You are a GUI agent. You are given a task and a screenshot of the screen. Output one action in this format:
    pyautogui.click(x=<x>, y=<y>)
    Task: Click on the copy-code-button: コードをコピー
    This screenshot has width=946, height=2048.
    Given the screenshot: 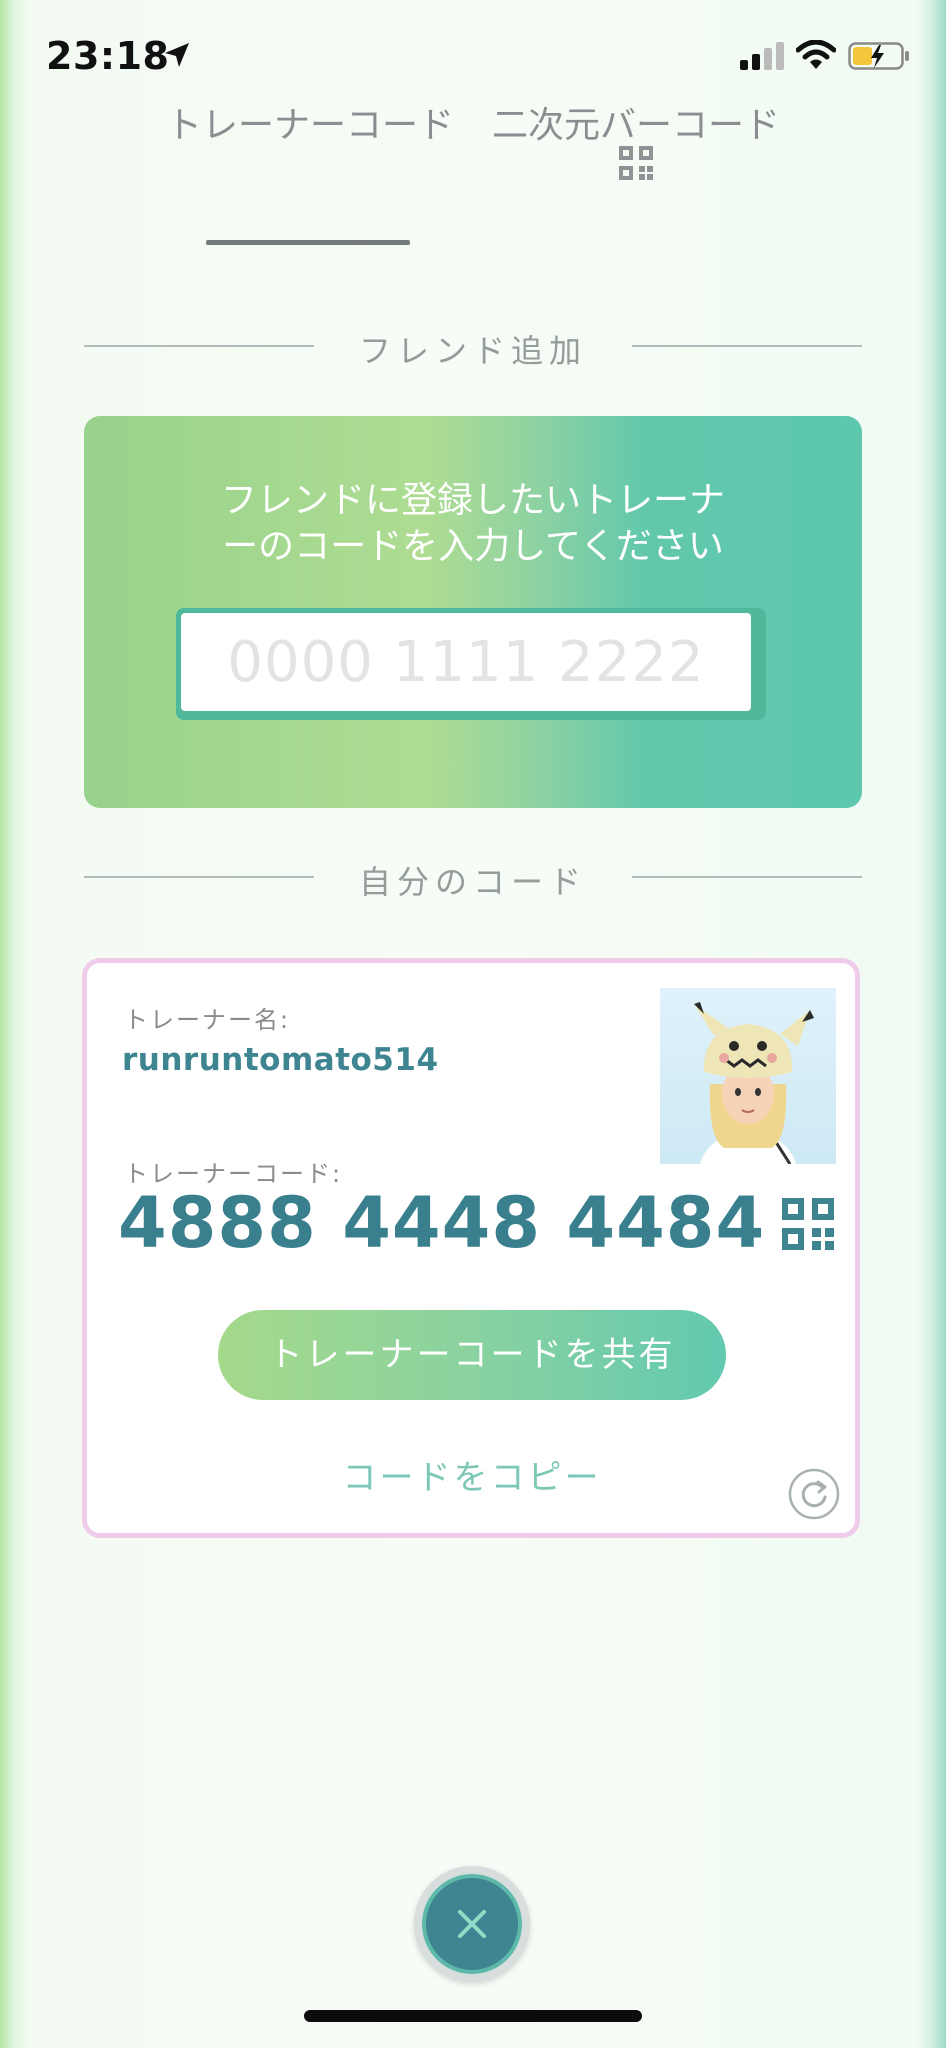 What is the action you would take?
    pyautogui.click(x=472, y=1474)
    